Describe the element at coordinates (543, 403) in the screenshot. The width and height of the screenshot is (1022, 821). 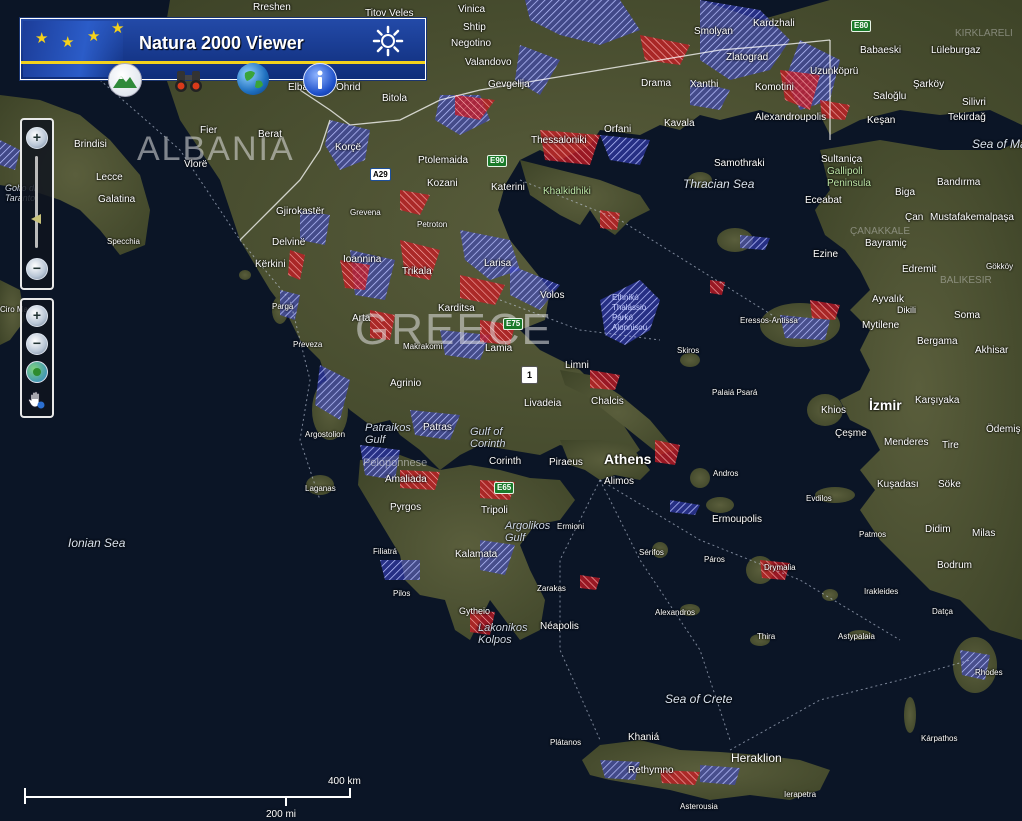
I see `city-label: Livadeia` at that location.